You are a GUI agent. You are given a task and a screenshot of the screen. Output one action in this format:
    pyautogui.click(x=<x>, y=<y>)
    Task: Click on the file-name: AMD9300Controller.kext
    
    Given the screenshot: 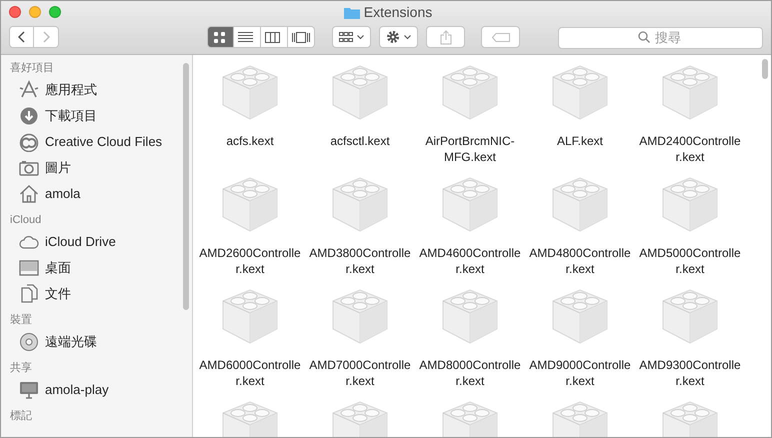 What is the action you would take?
    pyautogui.click(x=690, y=373)
    